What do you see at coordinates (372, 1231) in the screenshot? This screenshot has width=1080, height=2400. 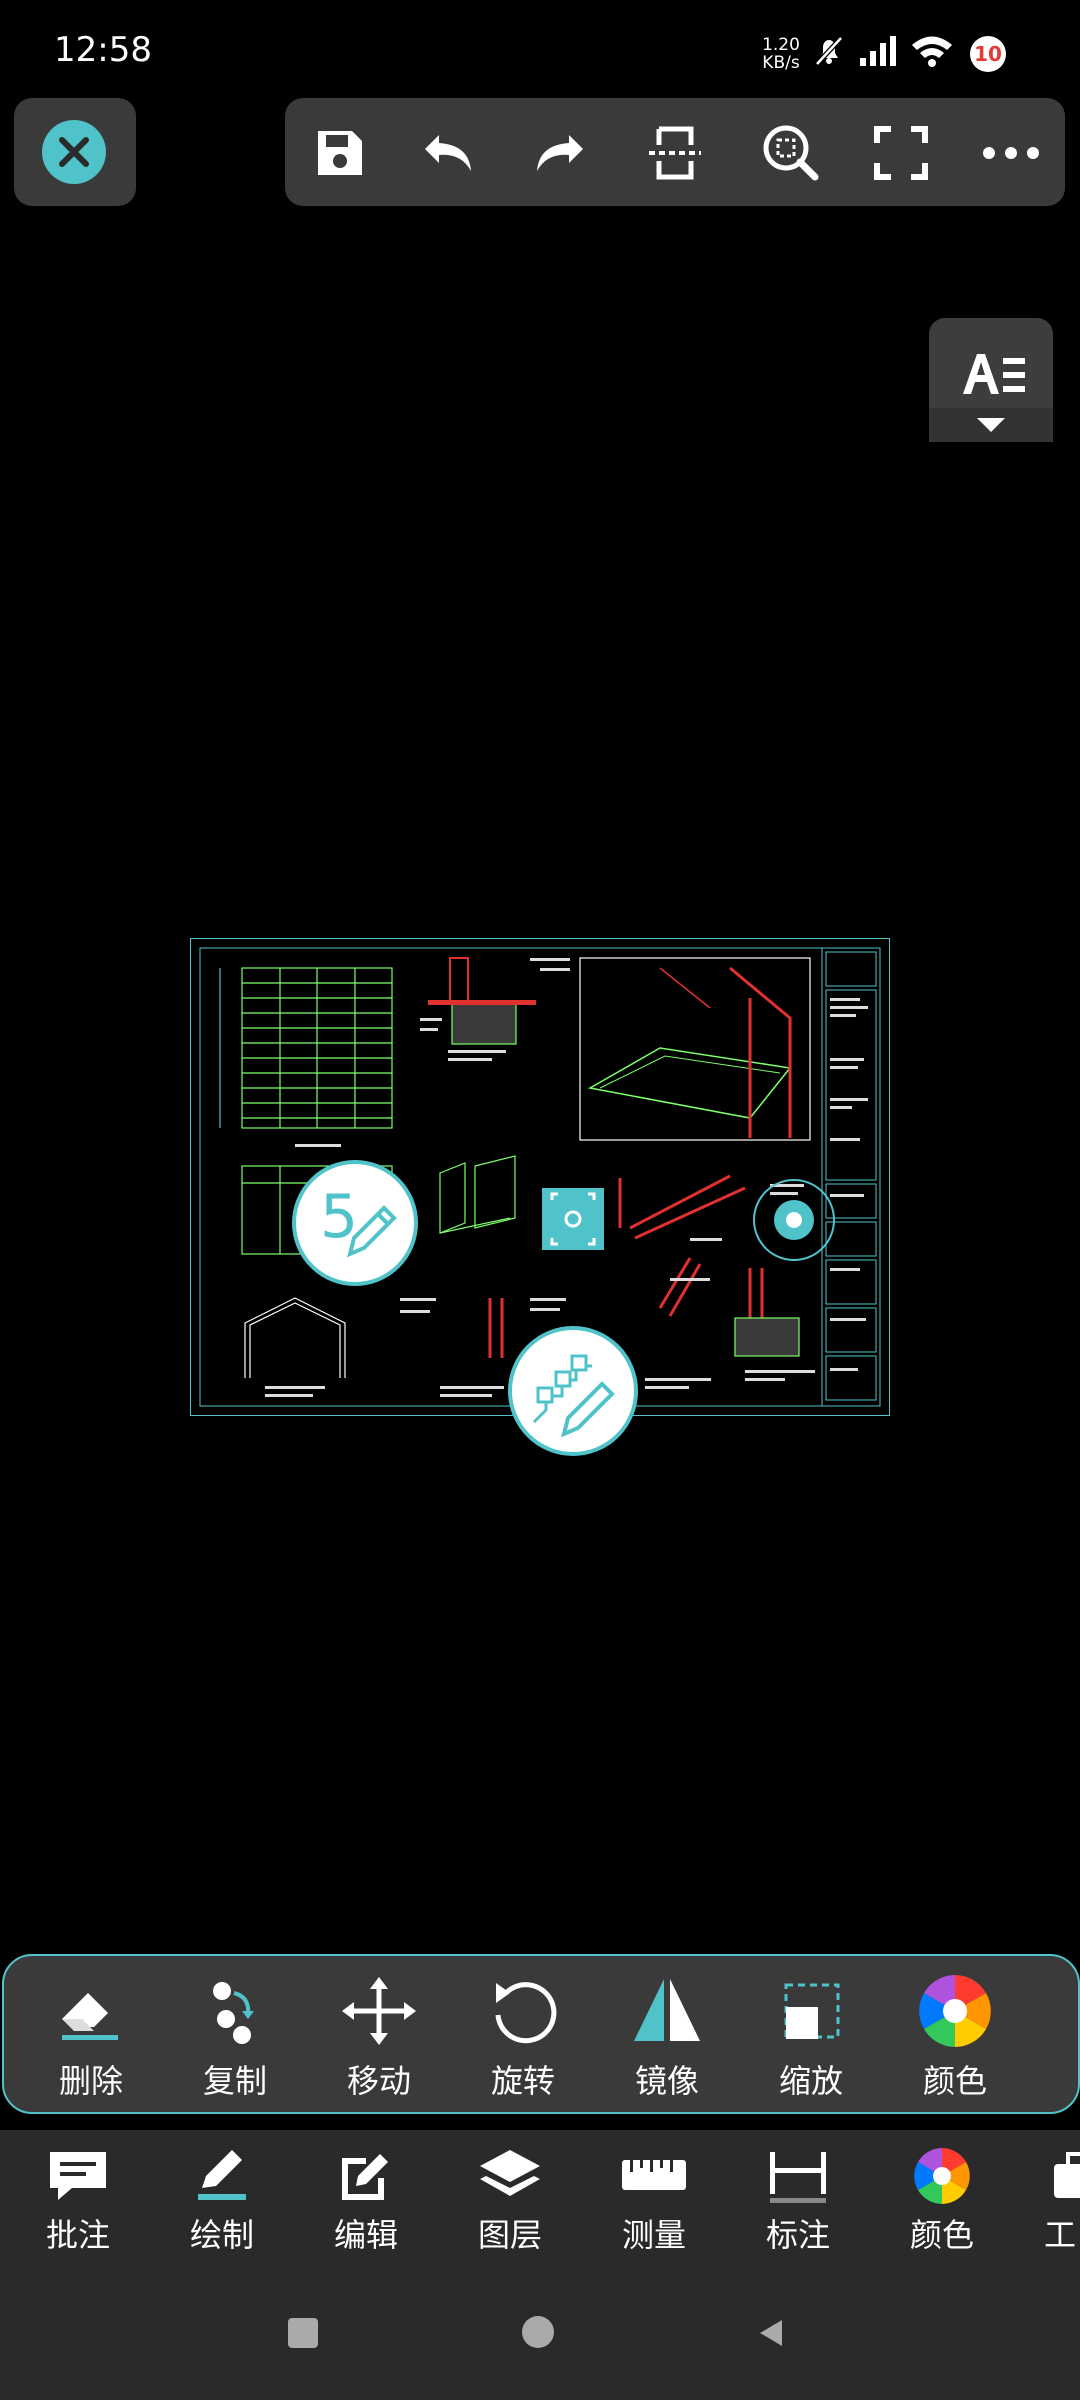 I see `pencil-icon` at bounding box center [372, 1231].